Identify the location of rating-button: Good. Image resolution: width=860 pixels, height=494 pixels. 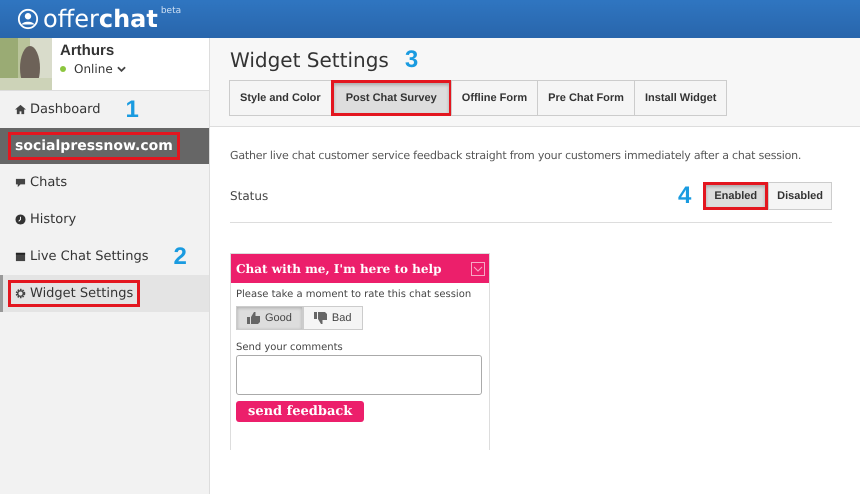
(269, 318).